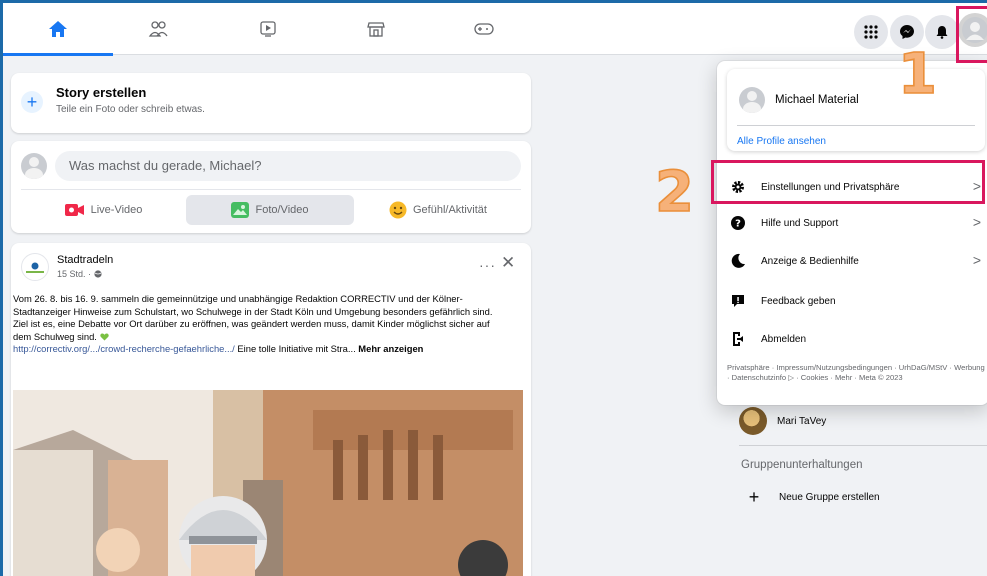  Describe the element at coordinates (398, 210) in the screenshot. I see `smiley-icon` at that location.